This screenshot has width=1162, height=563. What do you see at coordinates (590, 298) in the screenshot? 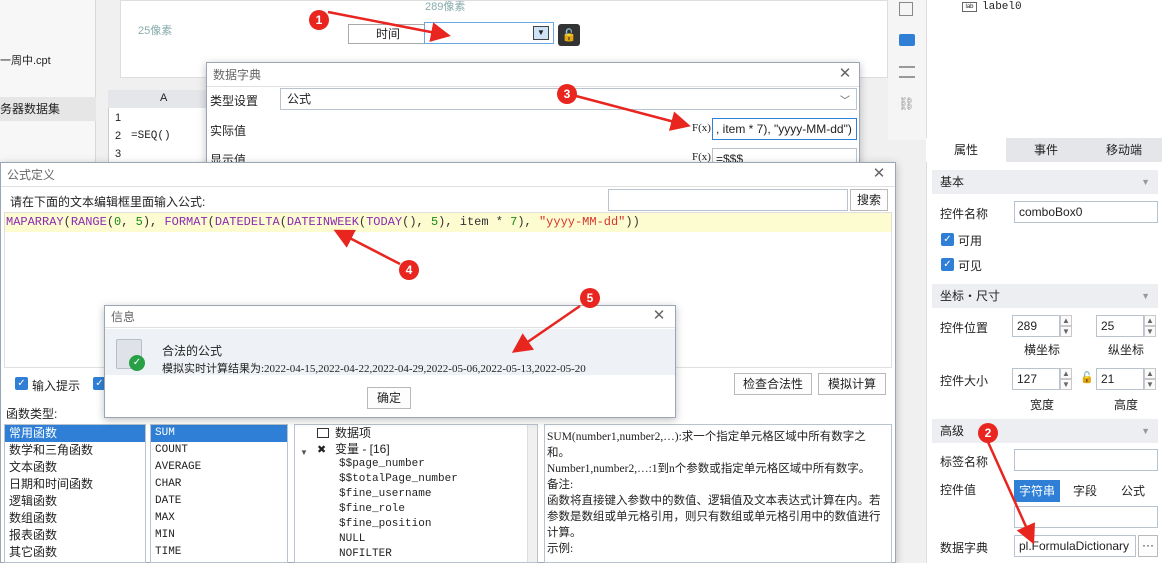
I see `badge-5: 5` at bounding box center [590, 298].